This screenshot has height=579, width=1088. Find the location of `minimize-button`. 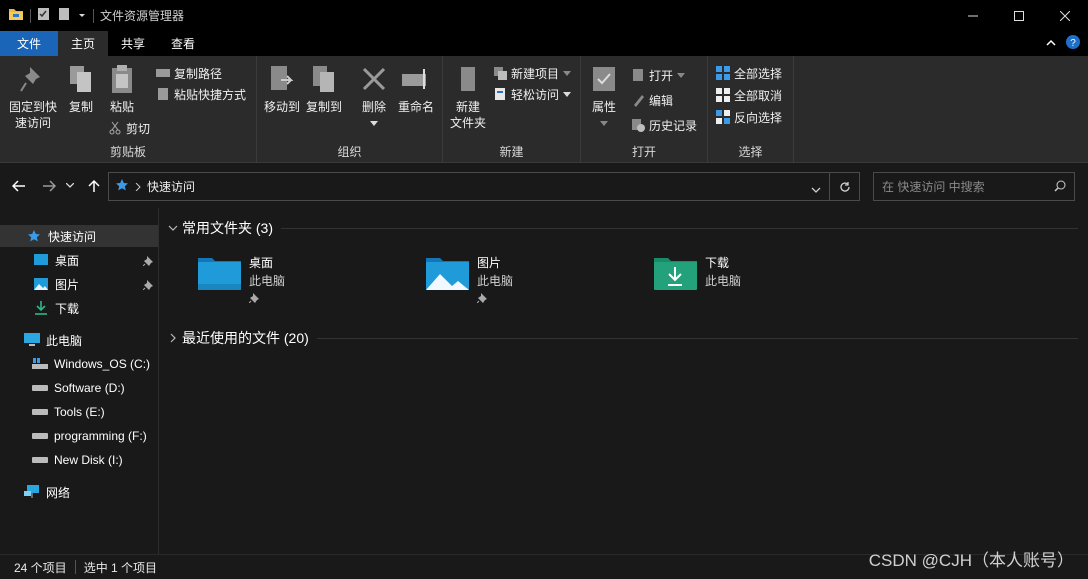

minimize-button is located at coordinates (973, 15).